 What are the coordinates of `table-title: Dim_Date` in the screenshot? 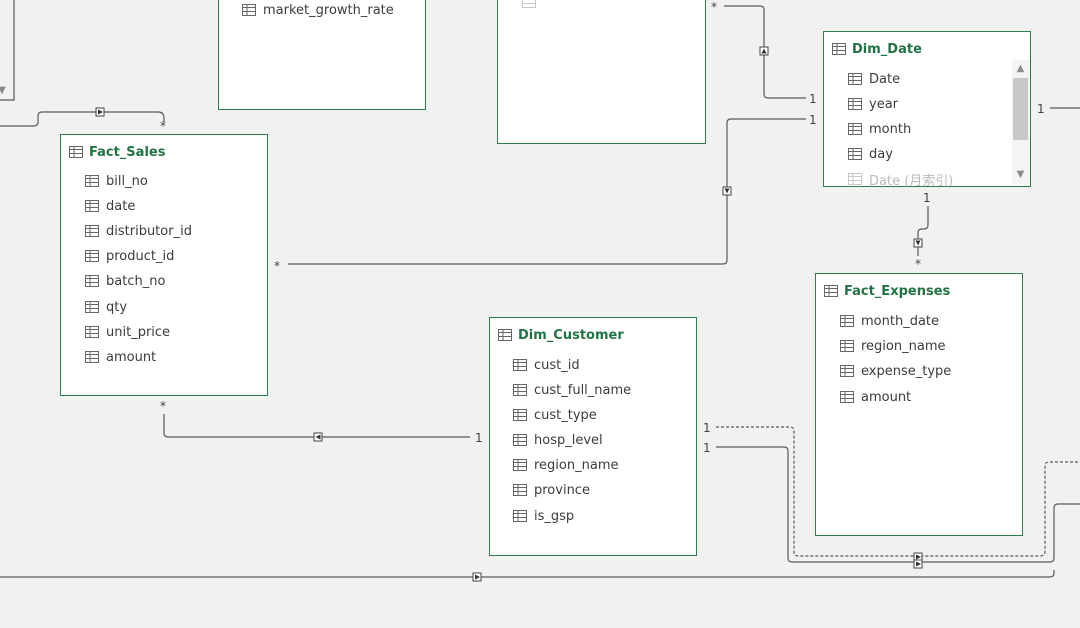 It's located at (887, 49).